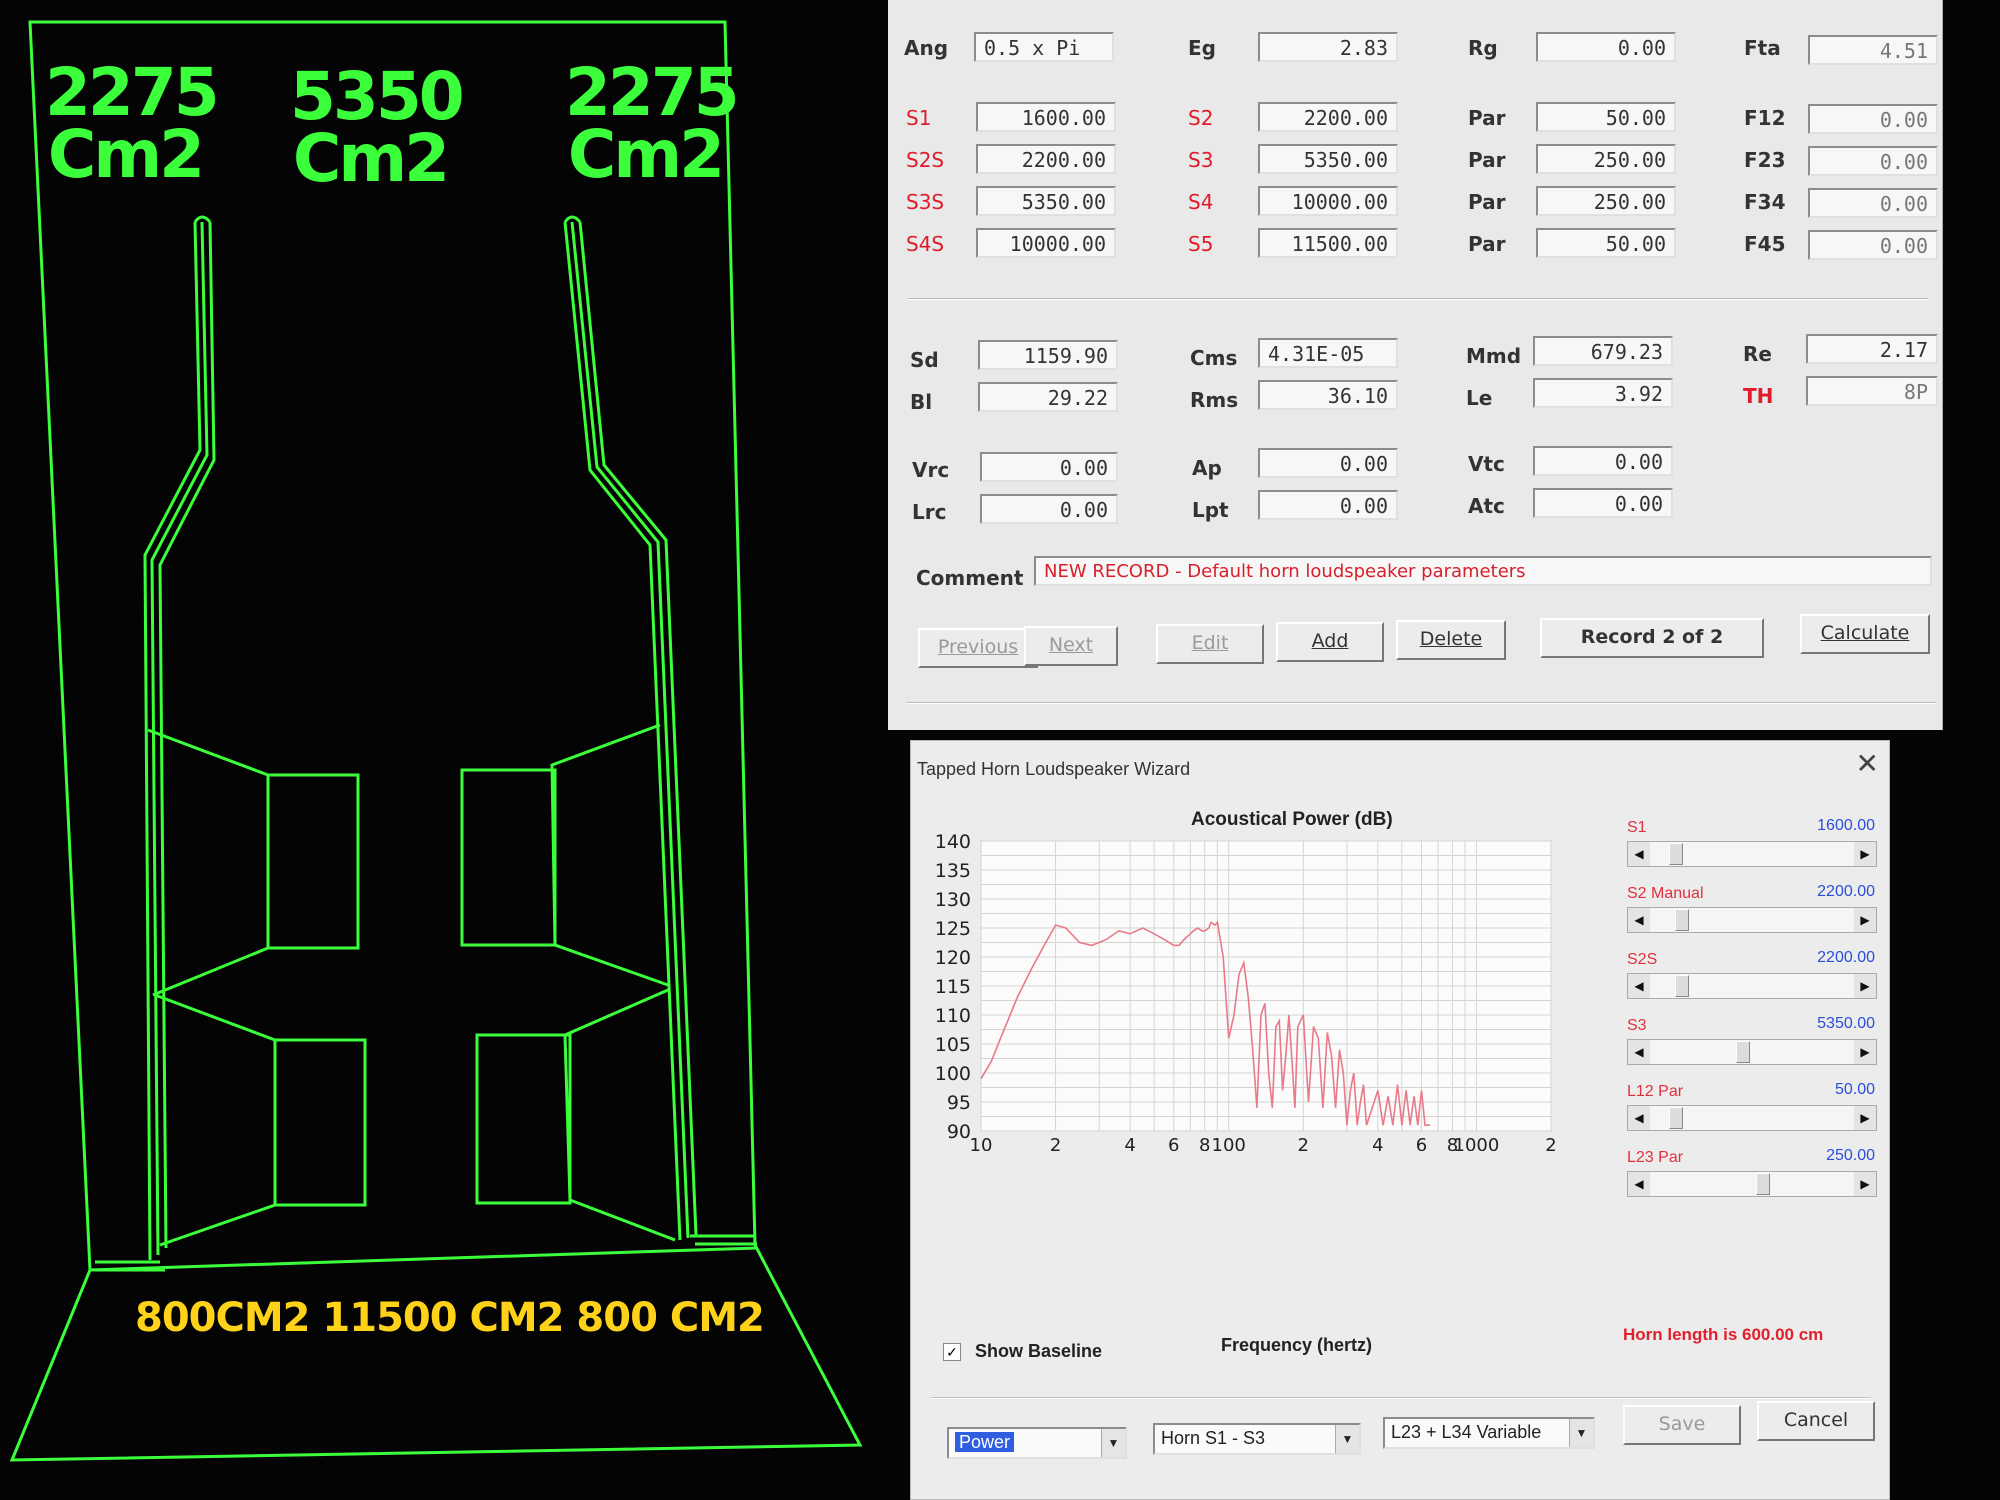 The image size is (2000, 1500). Describe the element at coordinates (1752, 1184) in the screenshot. I see `slider-l23-par: ◀ ▶` at that location.